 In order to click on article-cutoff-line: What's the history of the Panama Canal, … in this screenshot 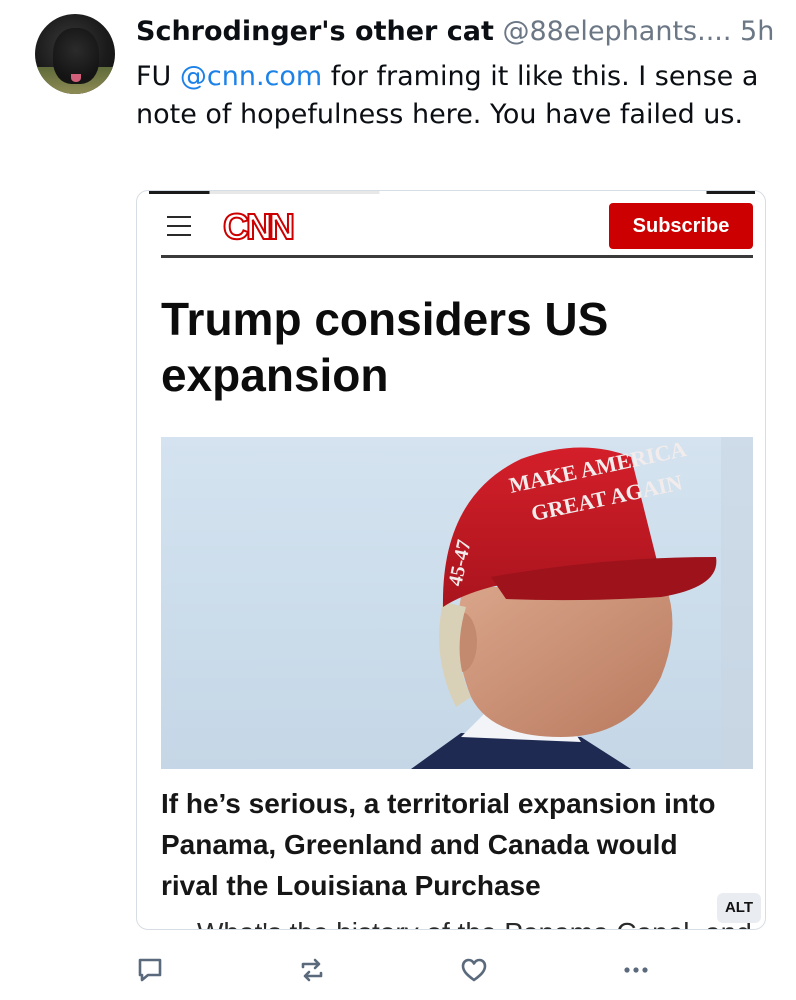, I will do `click(477, 924)`.